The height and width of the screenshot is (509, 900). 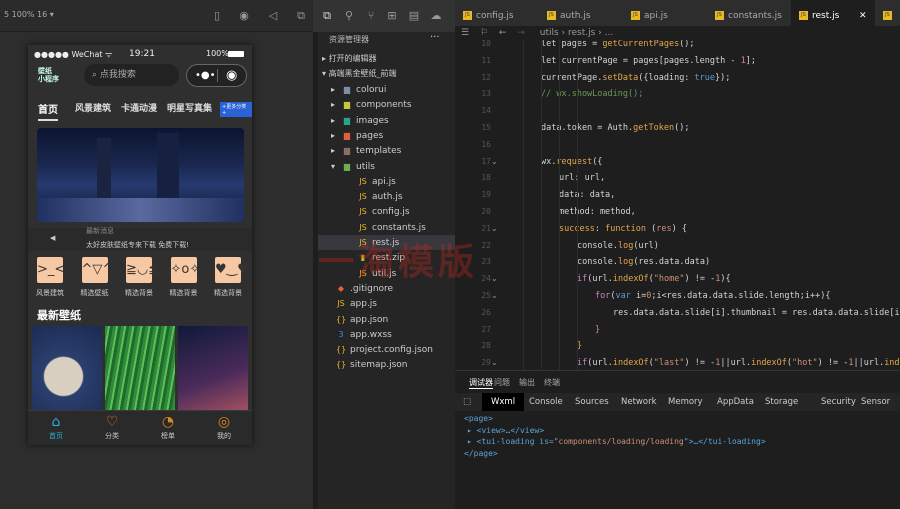 What do you see at coordinates (386, 89) in the screenshot?
I see `tree-item: ▸ ▆ colorui` at bounding box center [386, 89].